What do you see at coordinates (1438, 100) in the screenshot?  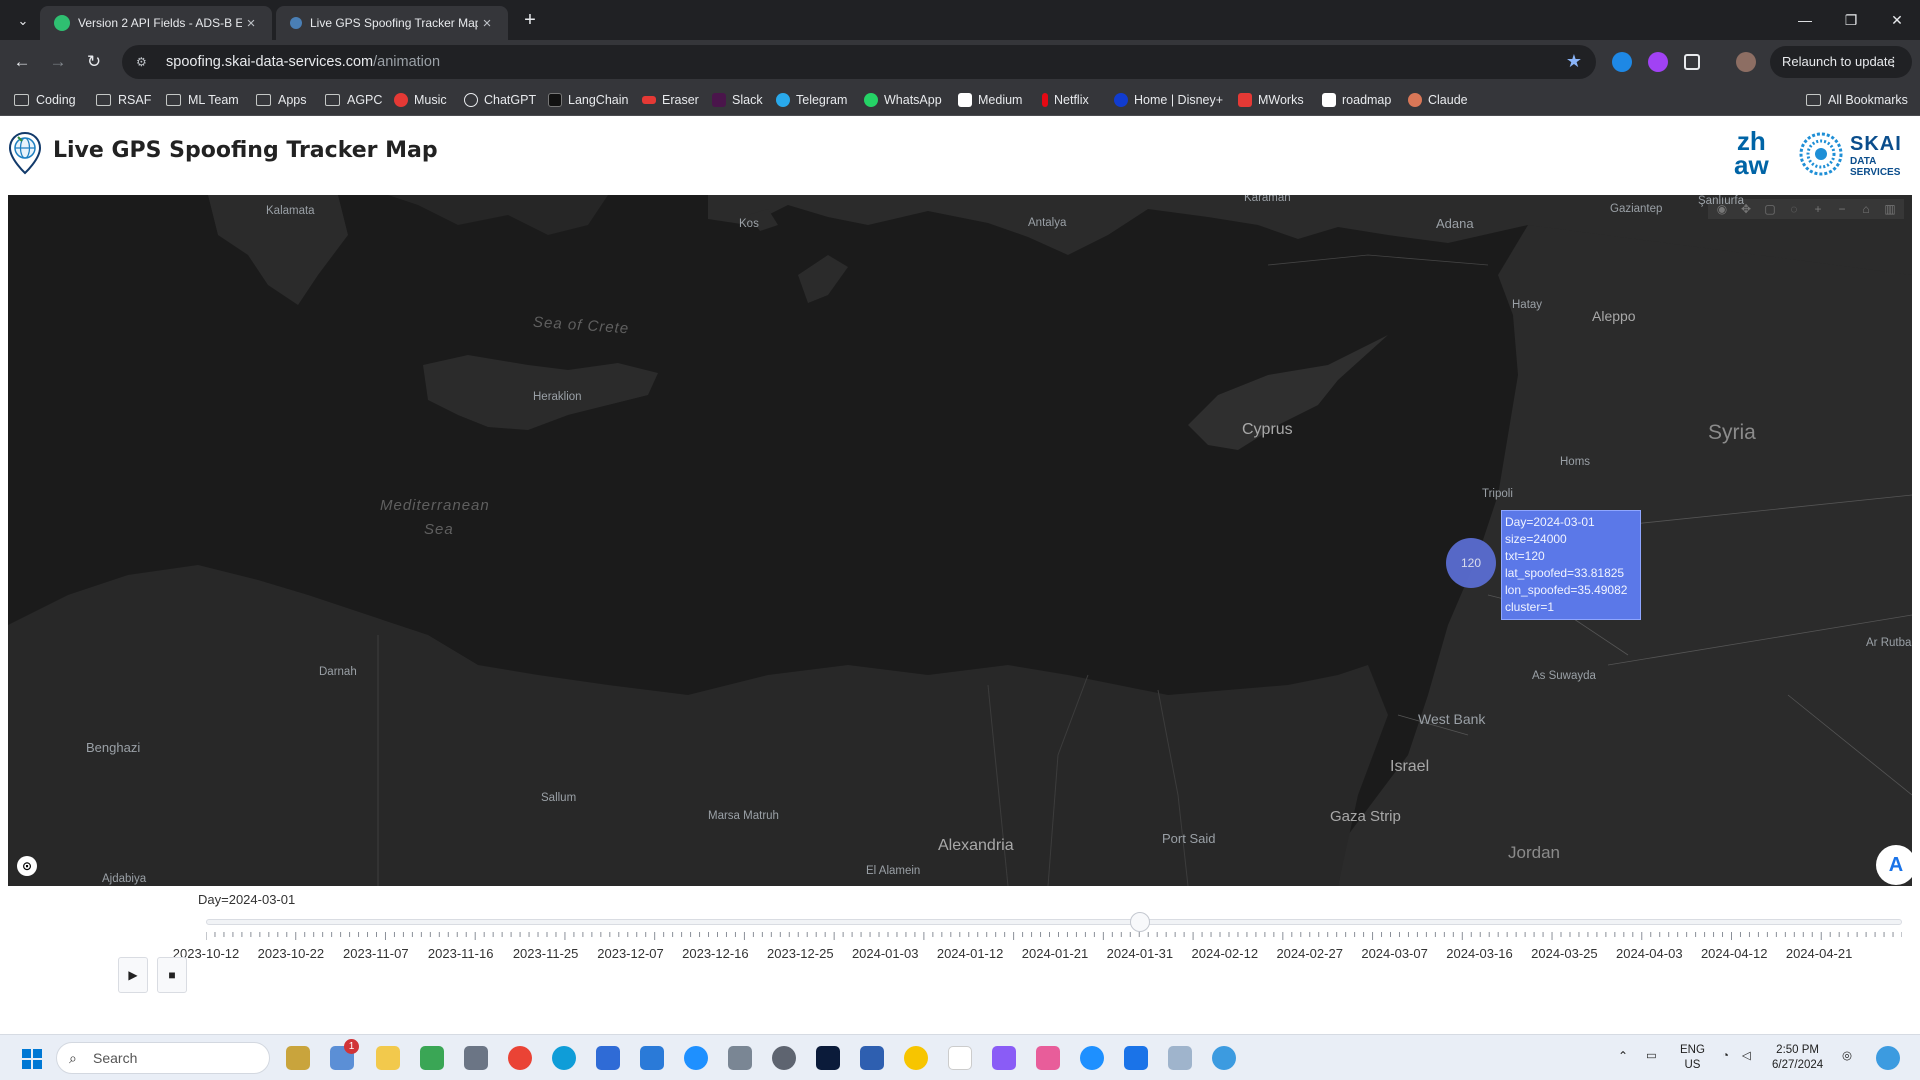 I see `bookmark-claude: Claude` at bounding box center [1438, 100].